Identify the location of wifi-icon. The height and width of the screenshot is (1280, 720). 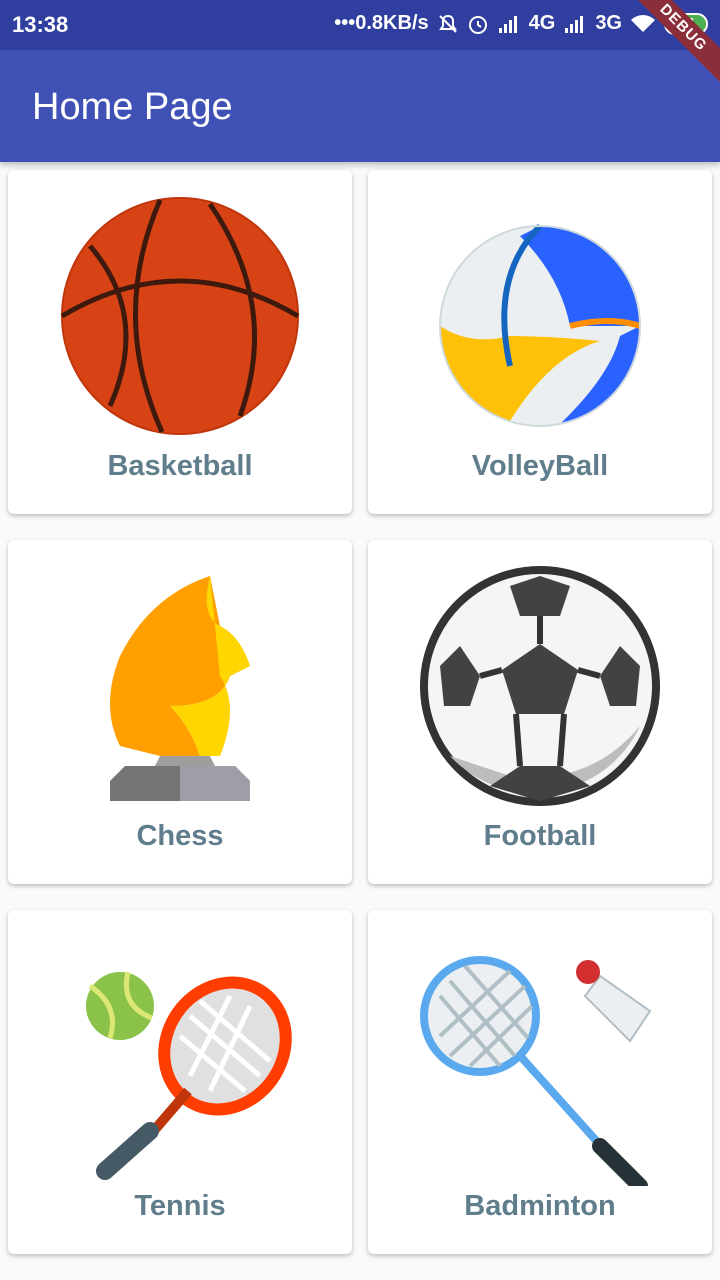
(643, 24).